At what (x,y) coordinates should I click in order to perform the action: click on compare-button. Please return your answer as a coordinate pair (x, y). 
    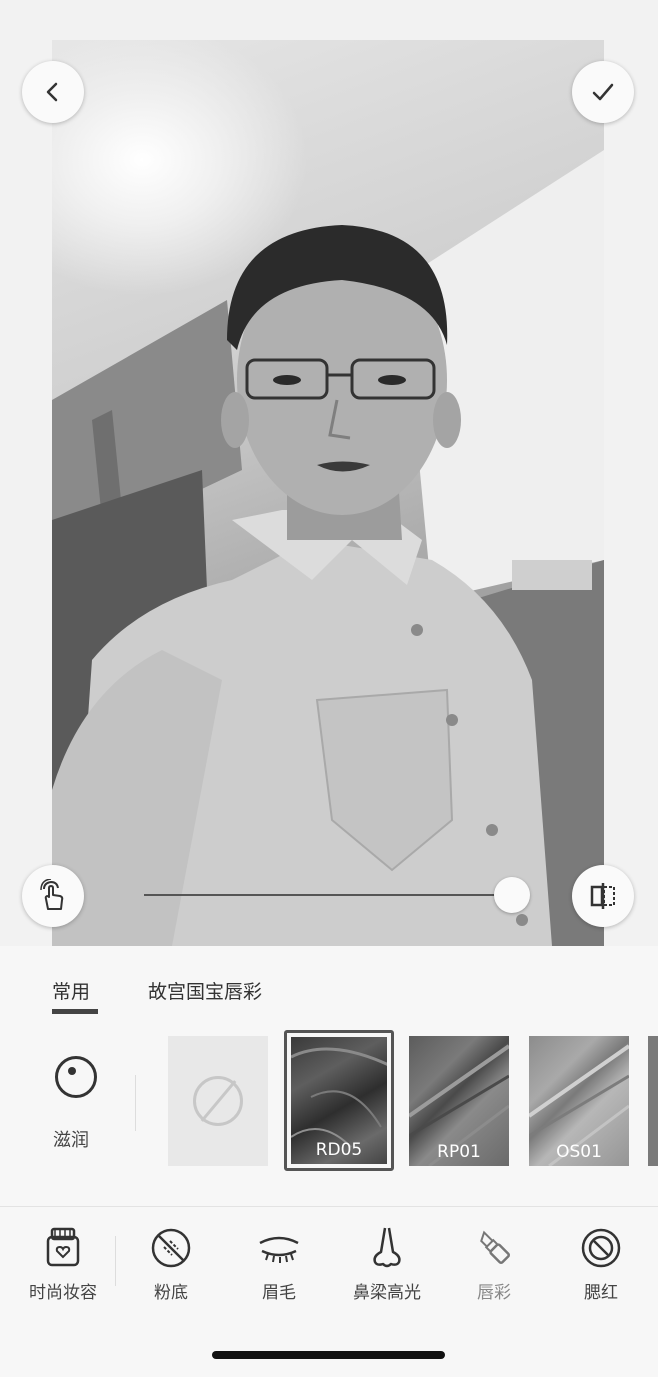
    Looking at the image, I should click on (603, 896).